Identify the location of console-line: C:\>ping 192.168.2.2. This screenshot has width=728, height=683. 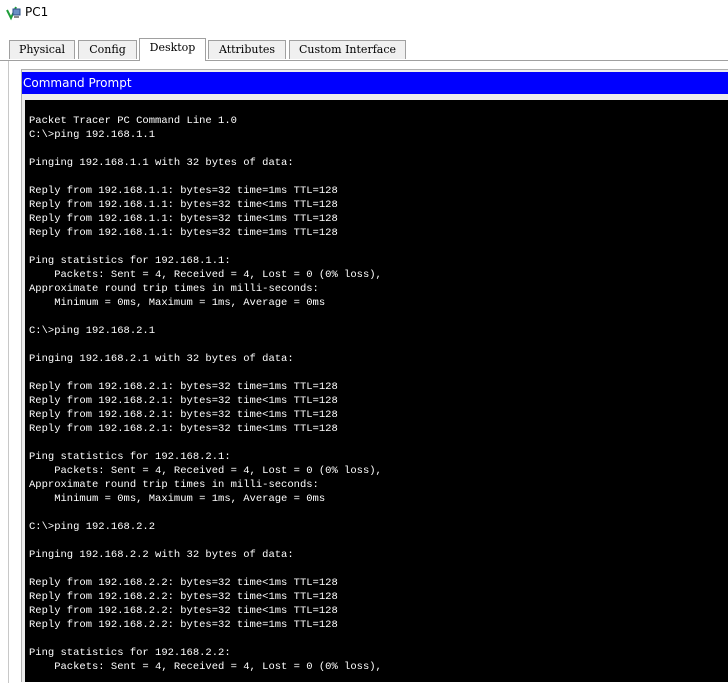
(92, 527).